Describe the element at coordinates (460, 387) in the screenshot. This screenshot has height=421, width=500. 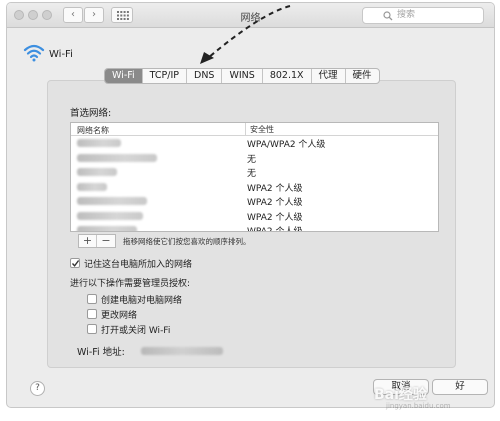
I see `ok-button: 好` at that location.